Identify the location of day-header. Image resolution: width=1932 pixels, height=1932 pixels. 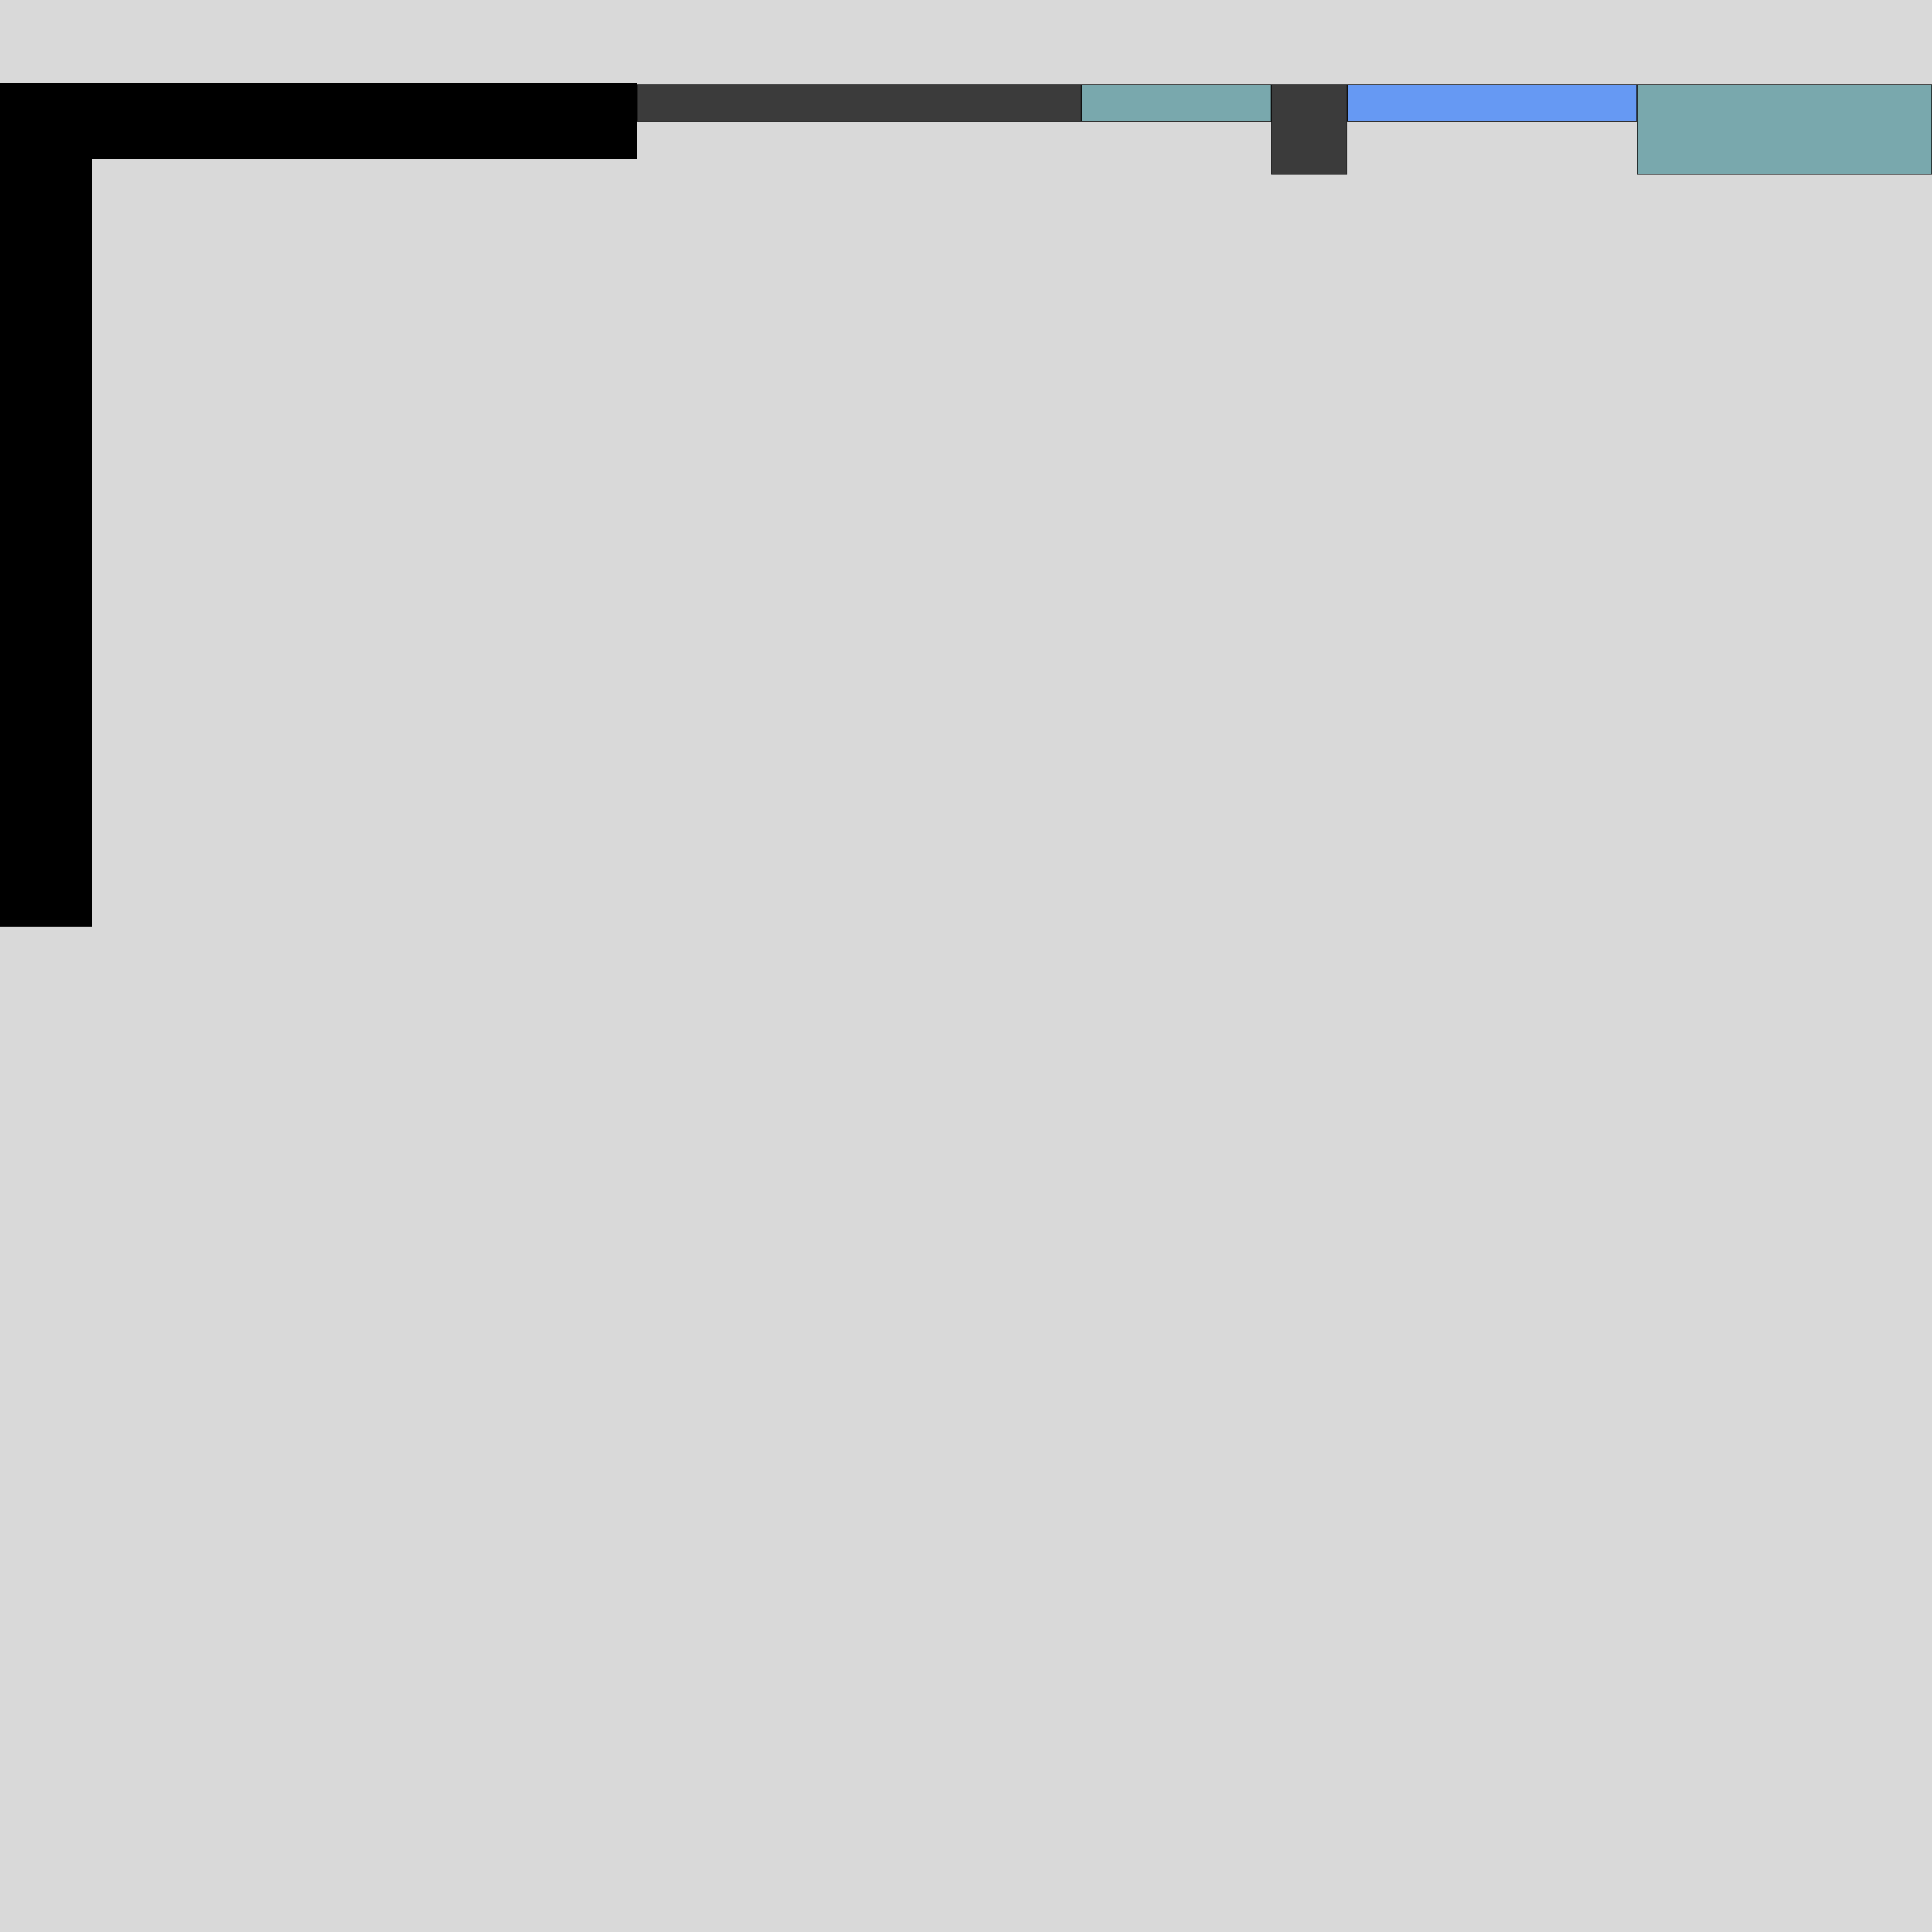
(365, 121).